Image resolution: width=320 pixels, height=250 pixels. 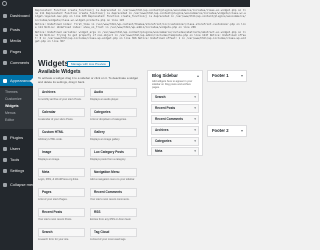 I want to click on sidebar-widget-recent-comments: Recent Comments ▾, so click(x=175, y=119).